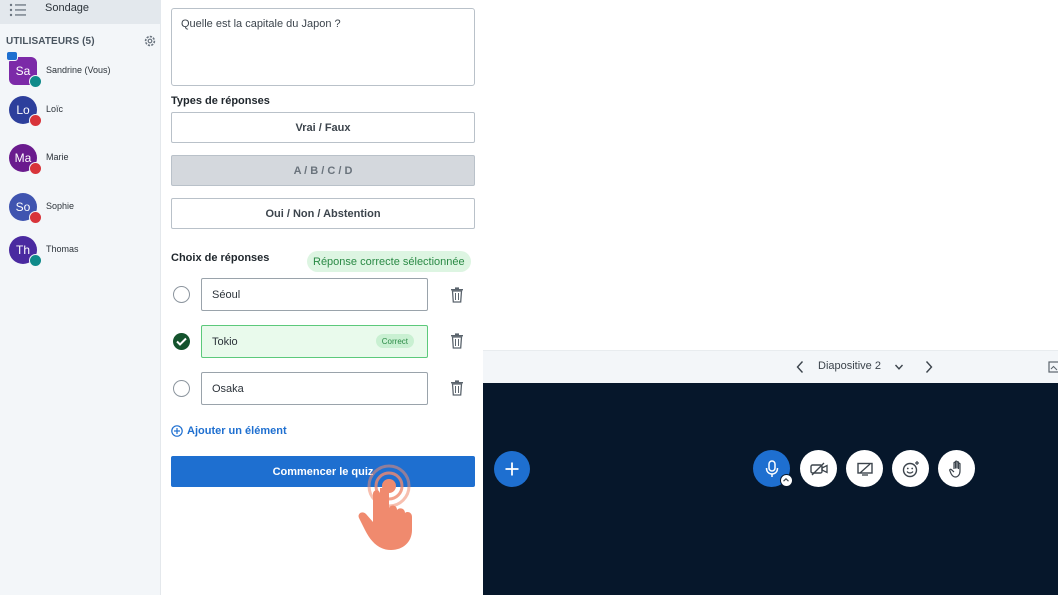 Image resolution: width=1058 pixels, height=595 pixels. Describe the element at coordinates (84, 251) in the screenshot. I see `user-list-item: Th Thomas` at that location.